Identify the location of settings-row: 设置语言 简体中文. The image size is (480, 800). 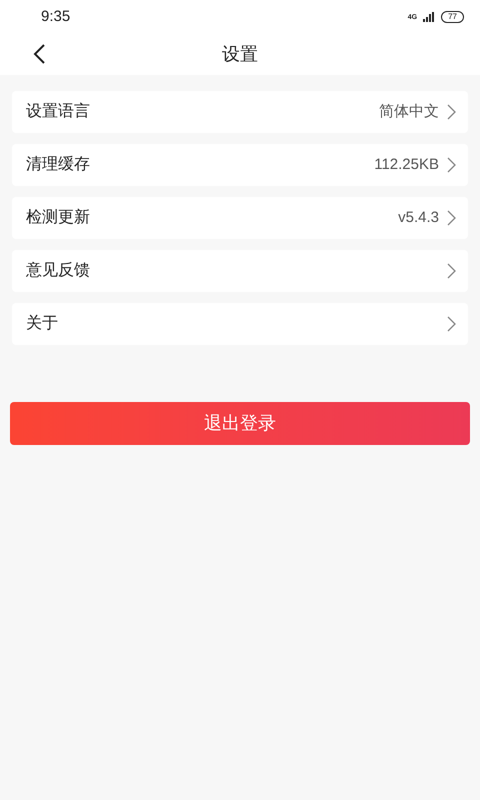
(240, 112).